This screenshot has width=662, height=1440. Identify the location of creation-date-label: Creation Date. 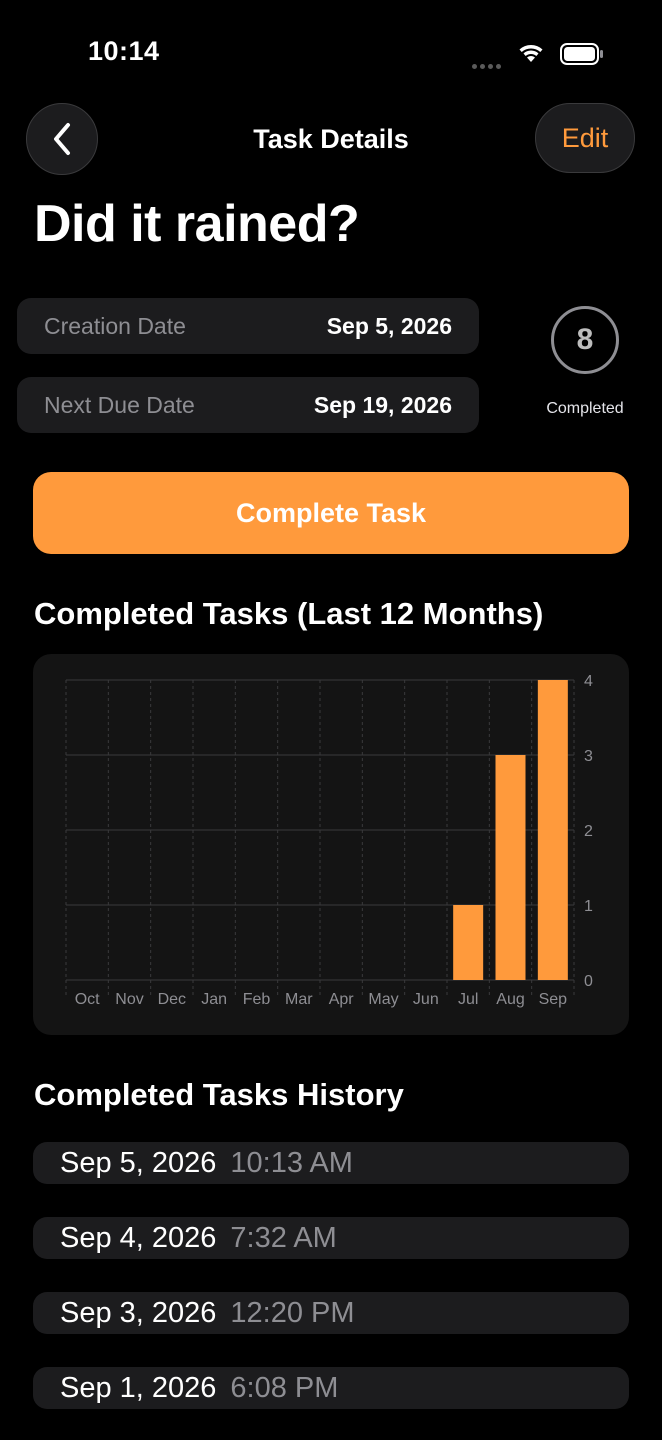
(115, 325).